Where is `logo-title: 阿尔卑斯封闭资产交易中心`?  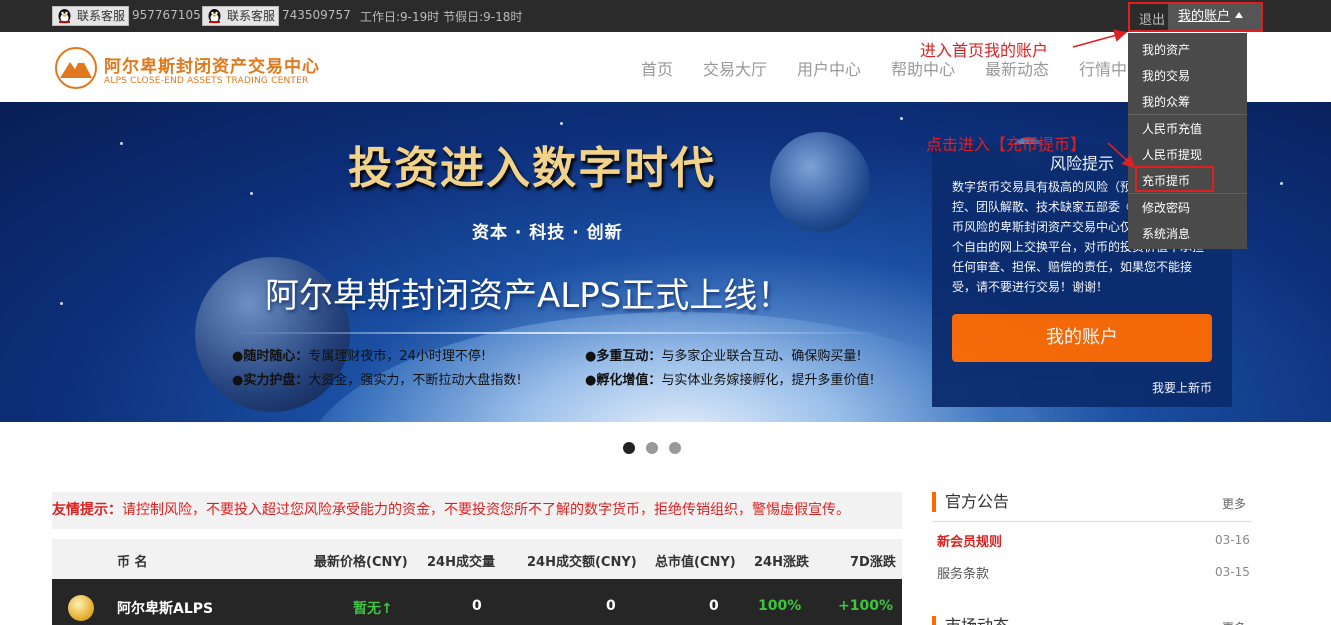
logo-title: 阿尔卑斯封闭资产交易中心 is located at coordinates (212, 64).